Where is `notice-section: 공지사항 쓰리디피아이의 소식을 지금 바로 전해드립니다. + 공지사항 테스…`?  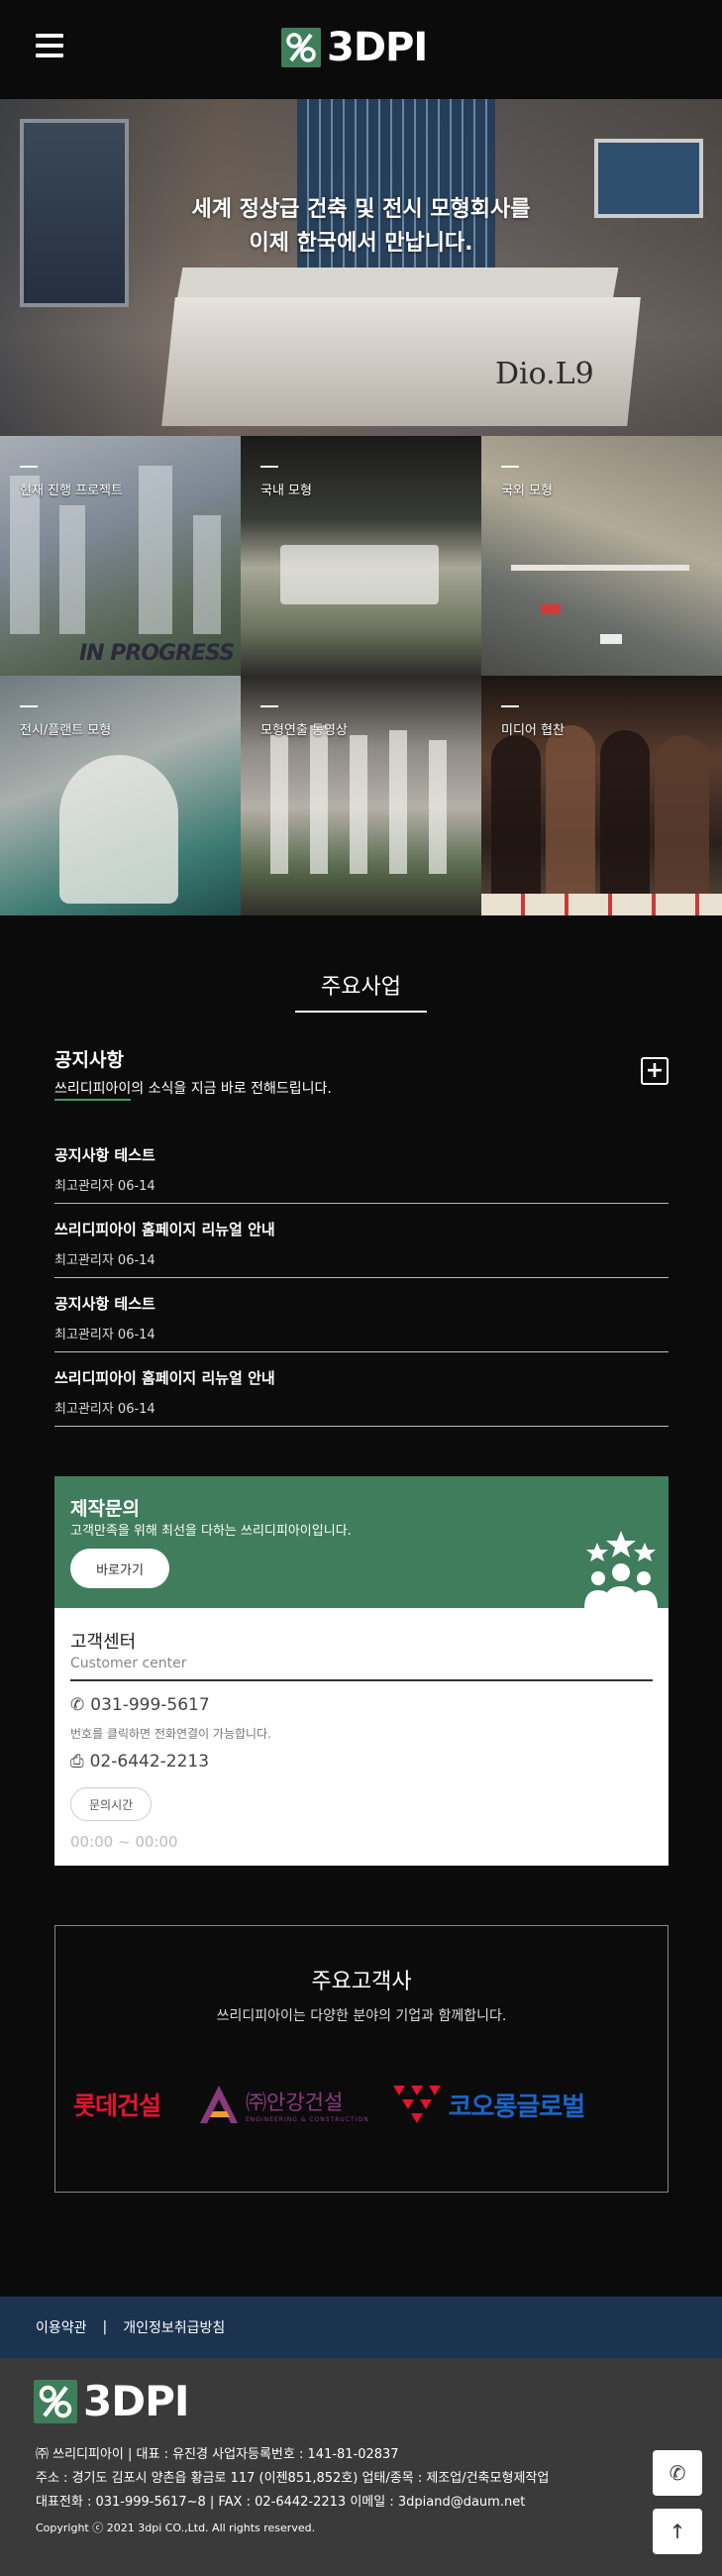 notice-section: 공지사항 쓰리디피아이의 소식을 지금 바로 전해드립니다. + 공지사항 테스… is located at coordinates (361, 1236).